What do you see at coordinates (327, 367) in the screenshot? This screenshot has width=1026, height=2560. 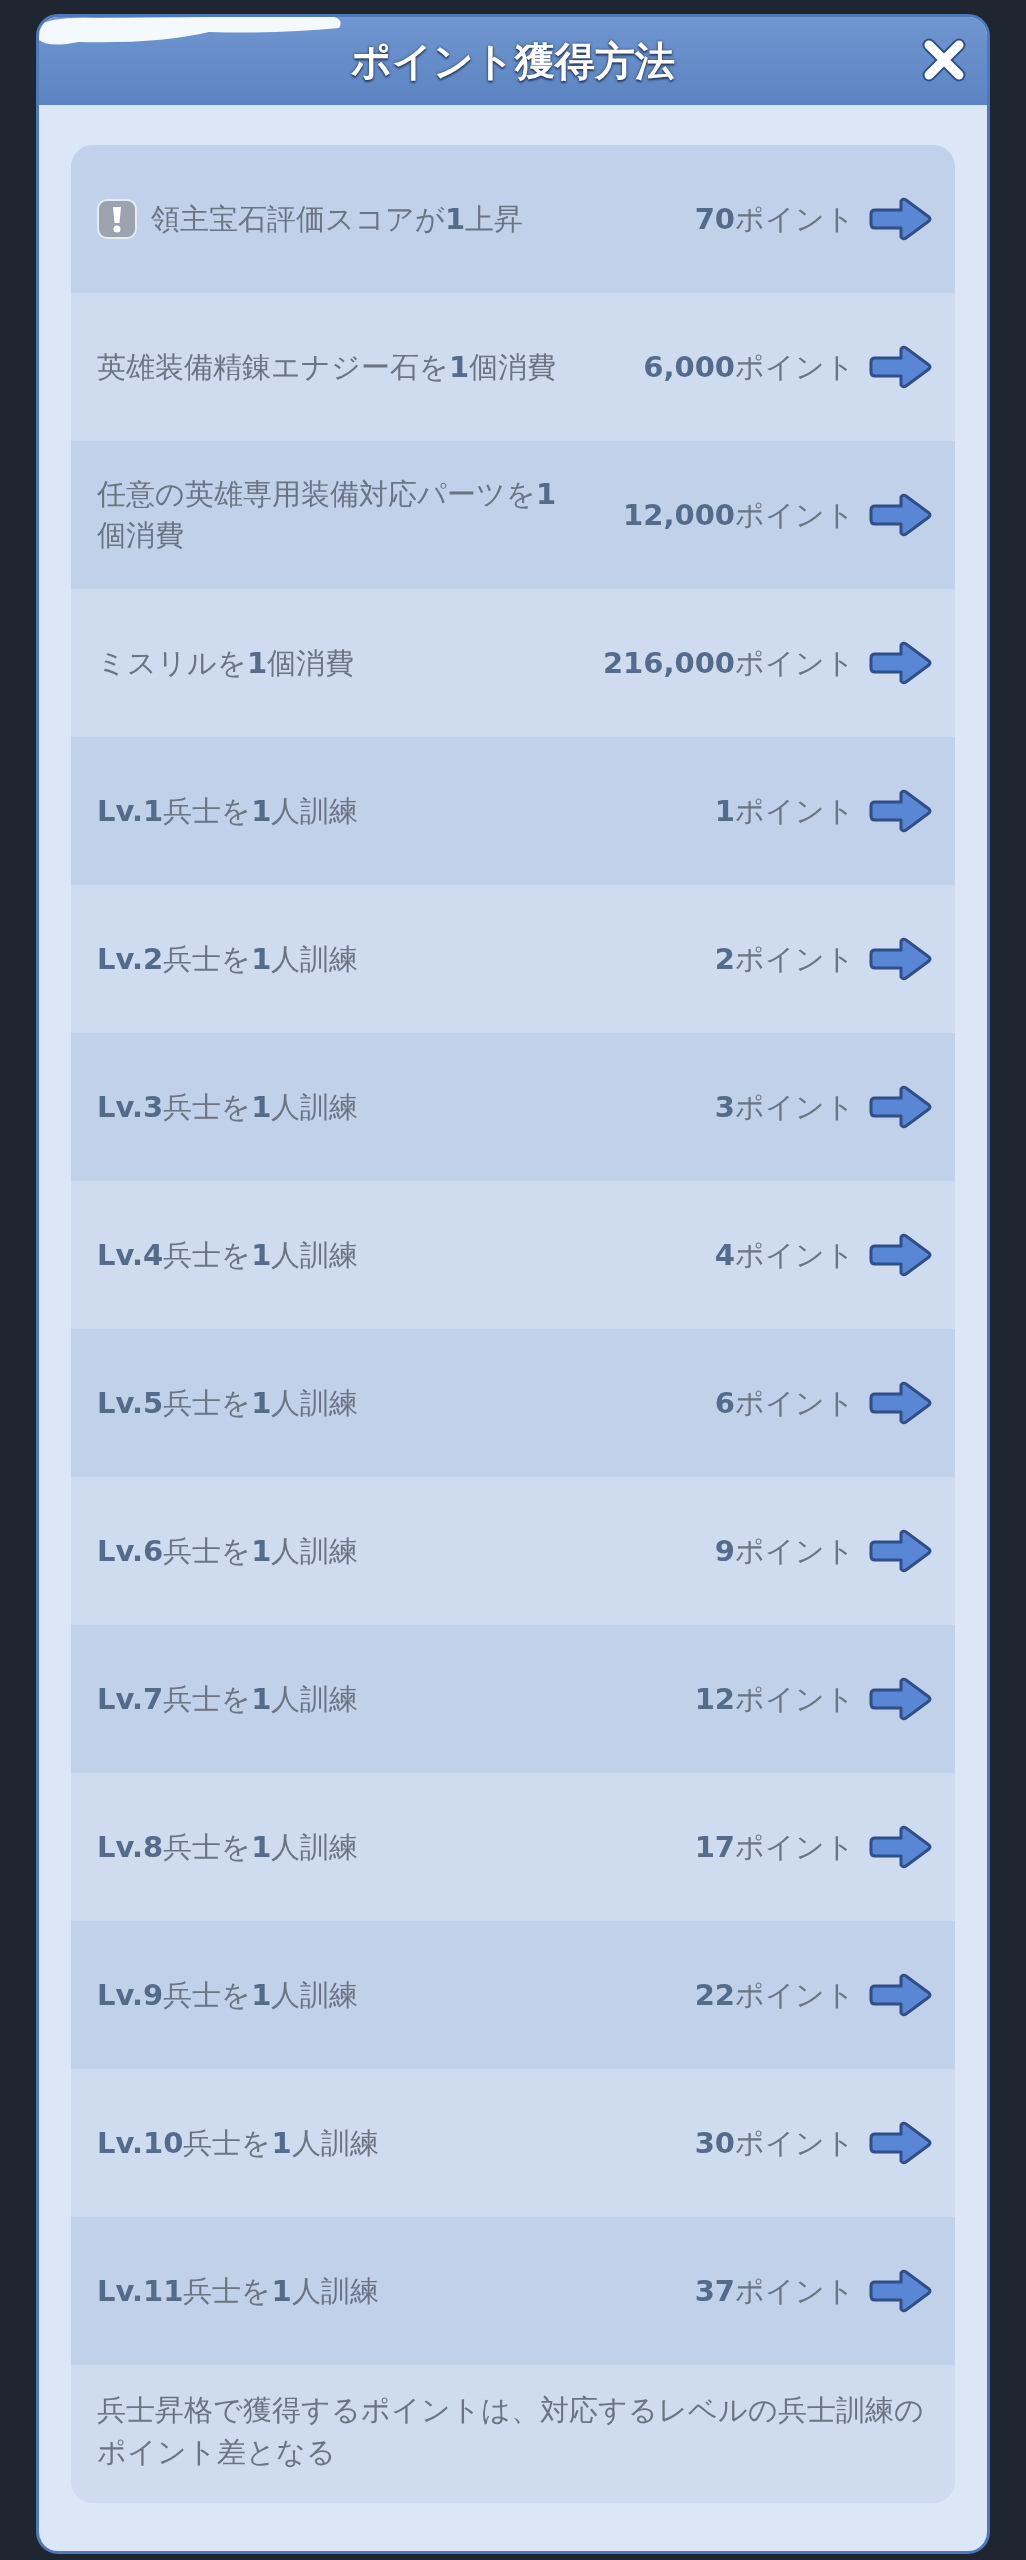 I see `task-text: 英雄装備精錬エナジー石を1個消費` at bounding box center [327, 367].